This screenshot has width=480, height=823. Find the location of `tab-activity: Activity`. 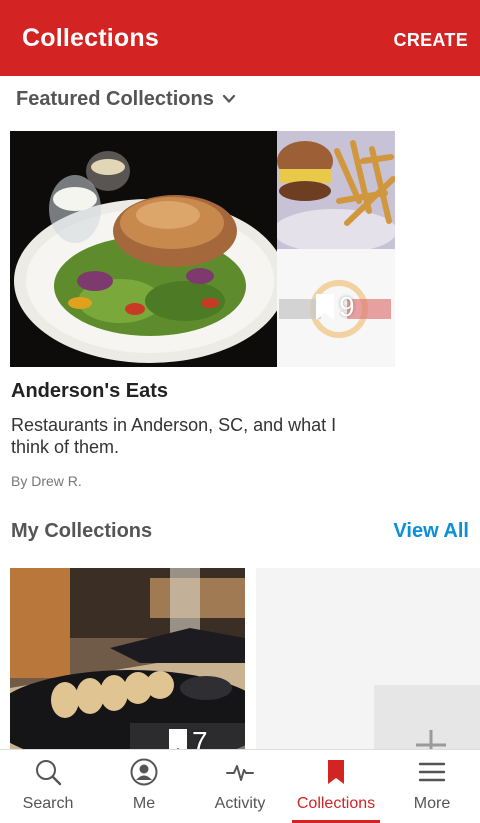

tab-activity: Activity is located at coordinates (240, 786).